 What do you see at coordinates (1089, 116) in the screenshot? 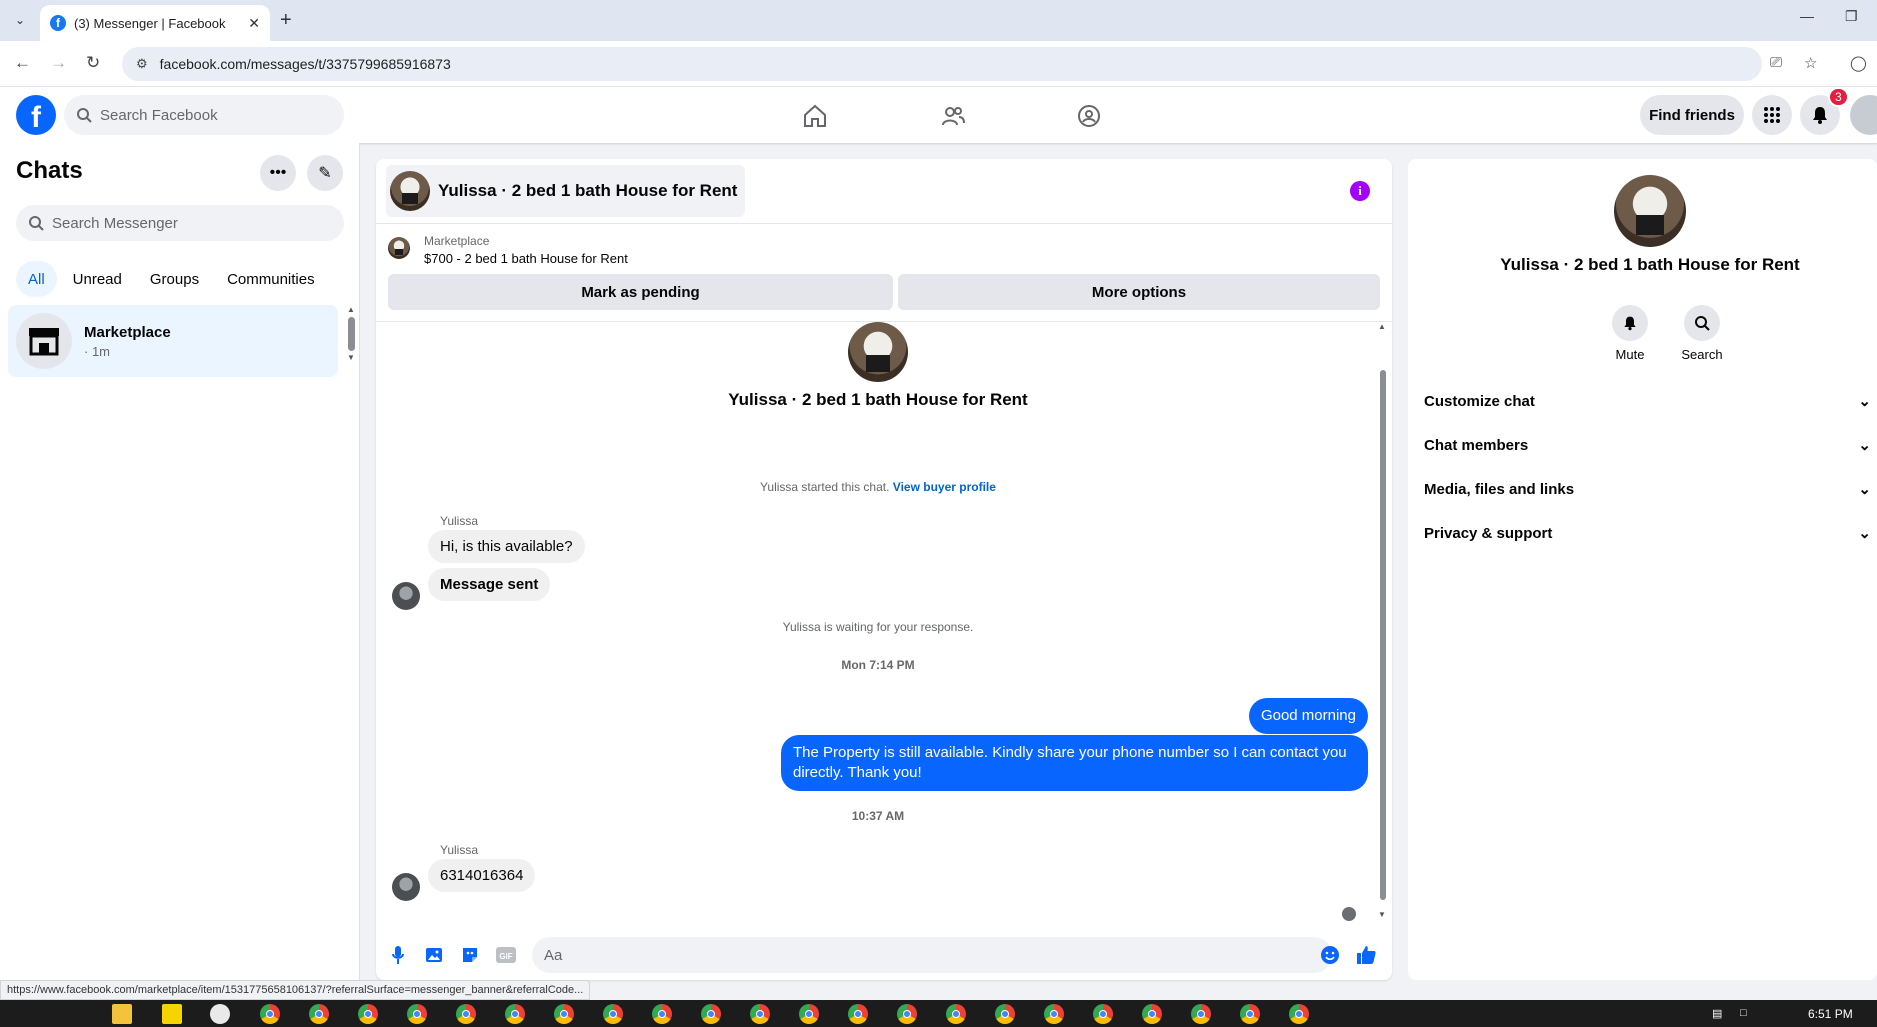
I see `groups-icon` at bounding box center [1089, 116].